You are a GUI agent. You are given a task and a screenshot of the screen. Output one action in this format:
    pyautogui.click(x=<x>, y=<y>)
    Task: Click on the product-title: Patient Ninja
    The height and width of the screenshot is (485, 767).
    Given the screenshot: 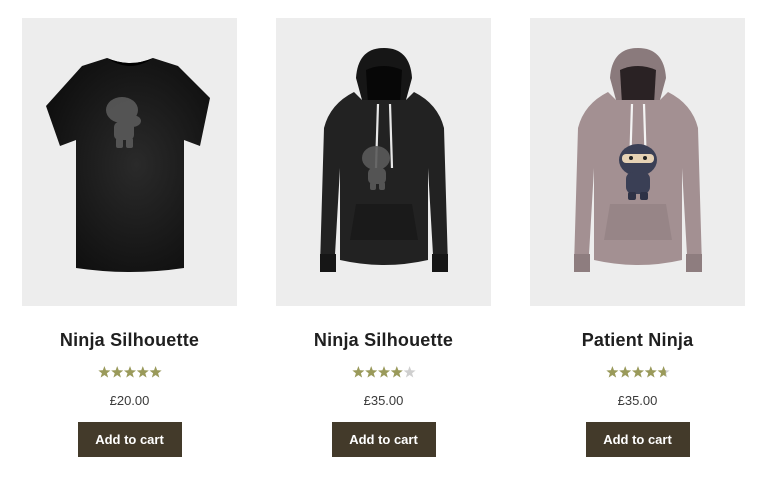 What is the action you would take?
    pyautogui.click(x=637, y=340)
    